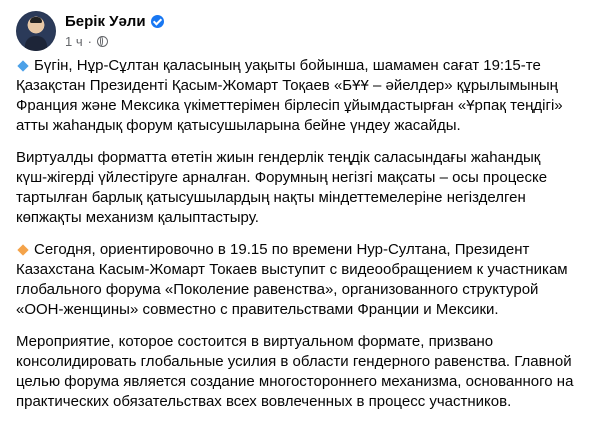 This screenshot has width=591, height=429. What do you see at coordinates (102, 41) in the screenshot?
I see `globe-icon` at bounding box center [102, 41].